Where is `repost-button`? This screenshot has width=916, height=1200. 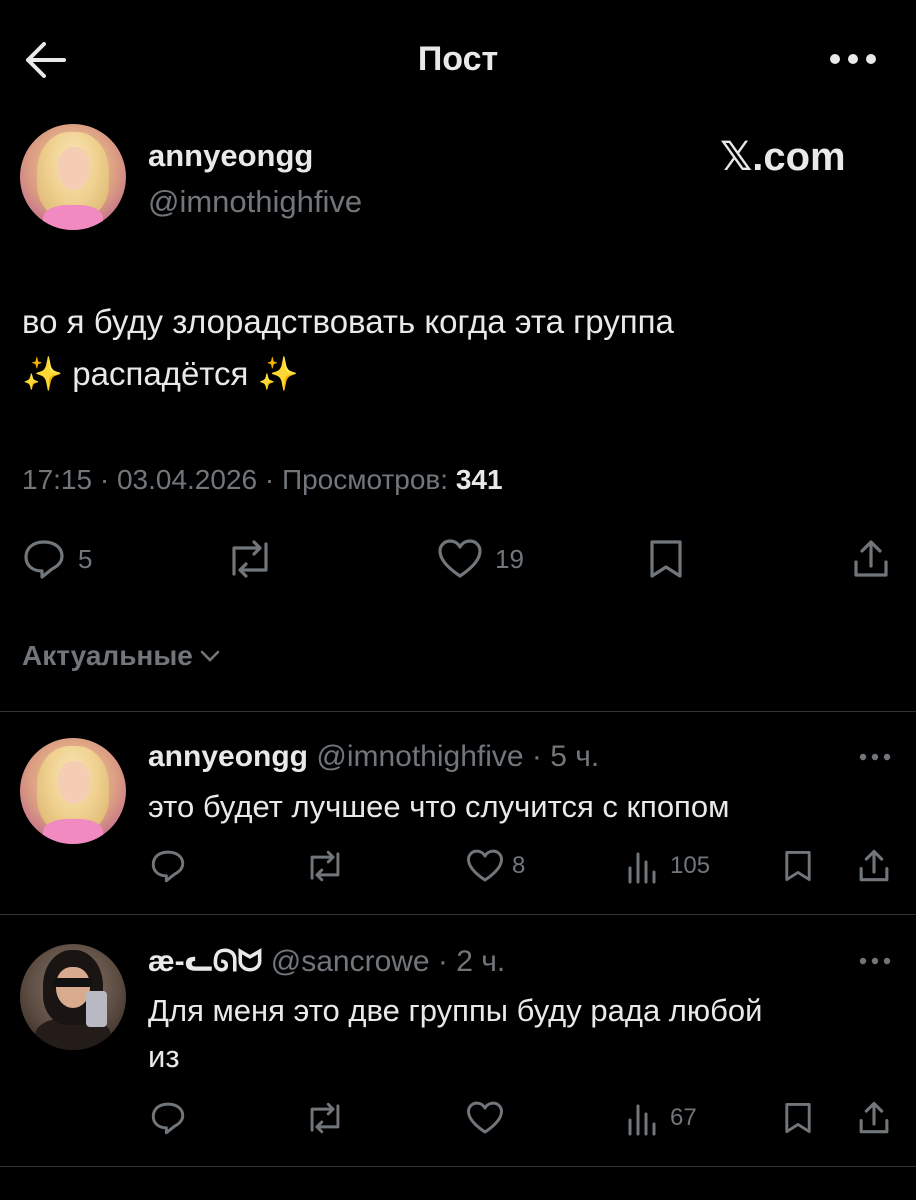 repost-button is located at coordinates (250, 559).